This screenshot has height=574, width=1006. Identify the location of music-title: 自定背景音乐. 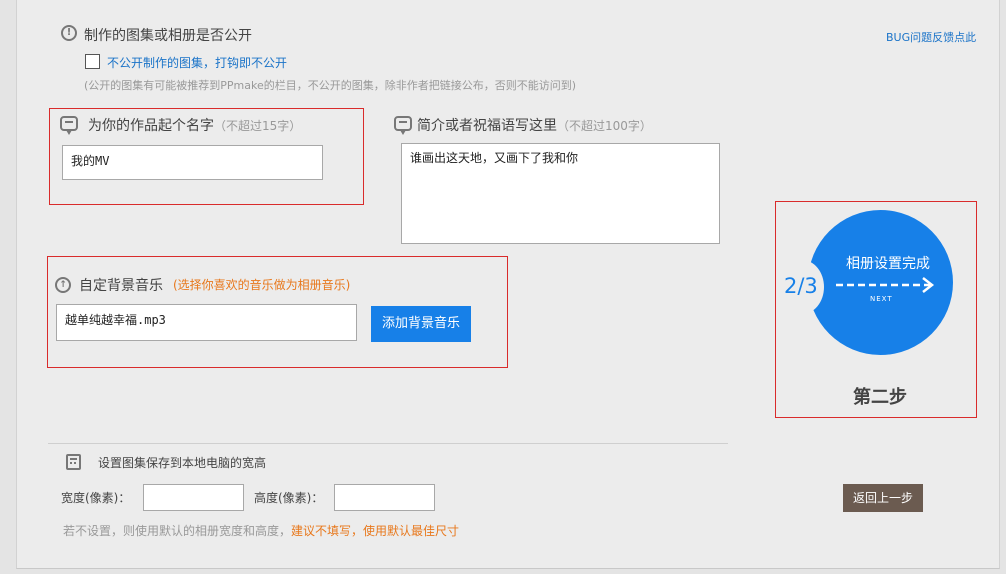
(121, 286).